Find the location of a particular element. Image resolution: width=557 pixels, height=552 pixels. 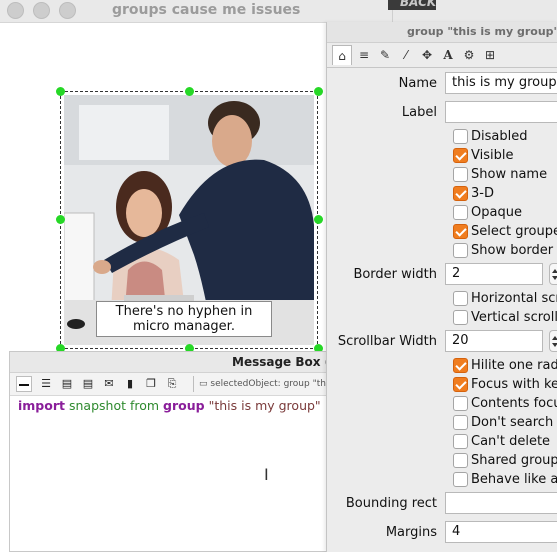

behave-like-background-checkbox is located at coordinates (460, 479).